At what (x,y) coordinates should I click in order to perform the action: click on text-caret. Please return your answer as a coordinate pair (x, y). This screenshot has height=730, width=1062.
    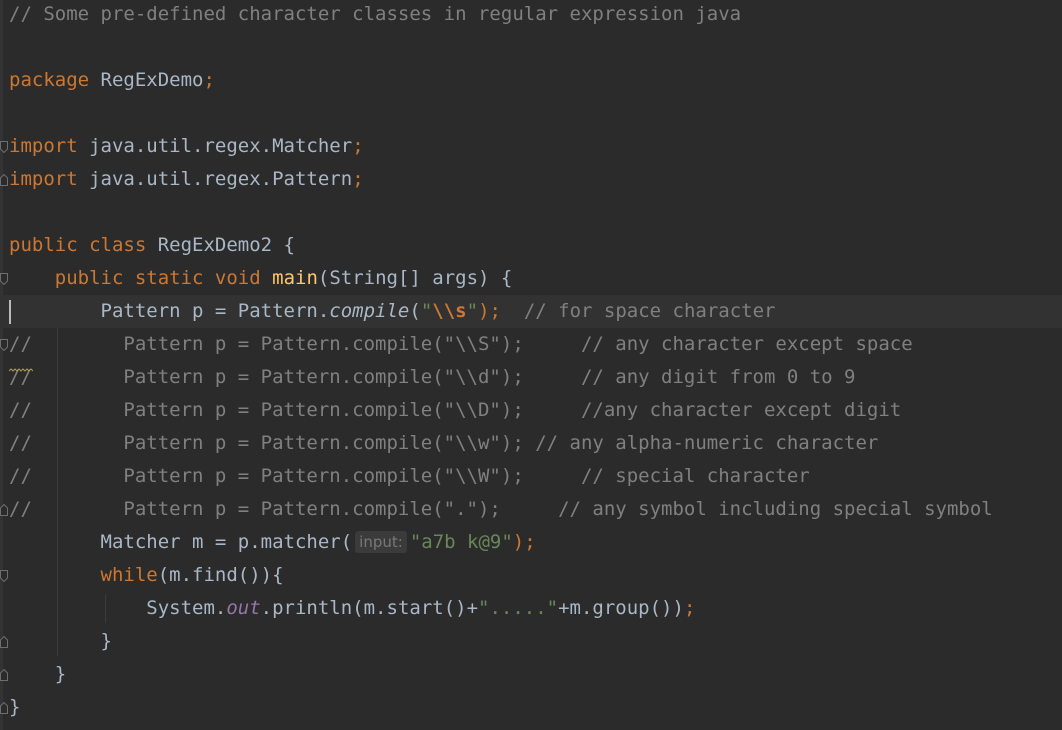
    Looking at the image, I should click on (10, 312).